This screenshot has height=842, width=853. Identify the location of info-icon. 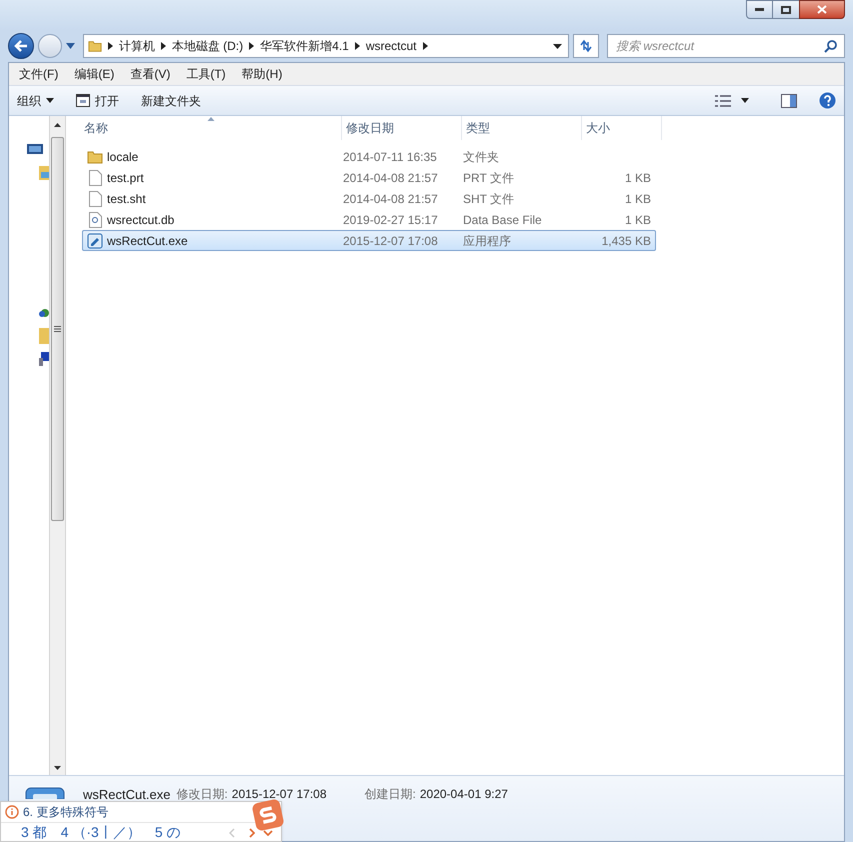
(12, 812).